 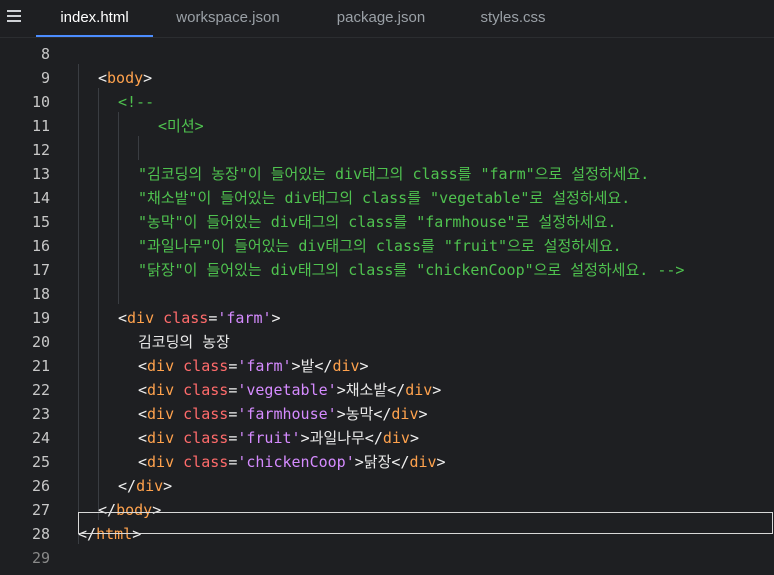 I want to click on line-number: 27, so click(x=40, y=510).